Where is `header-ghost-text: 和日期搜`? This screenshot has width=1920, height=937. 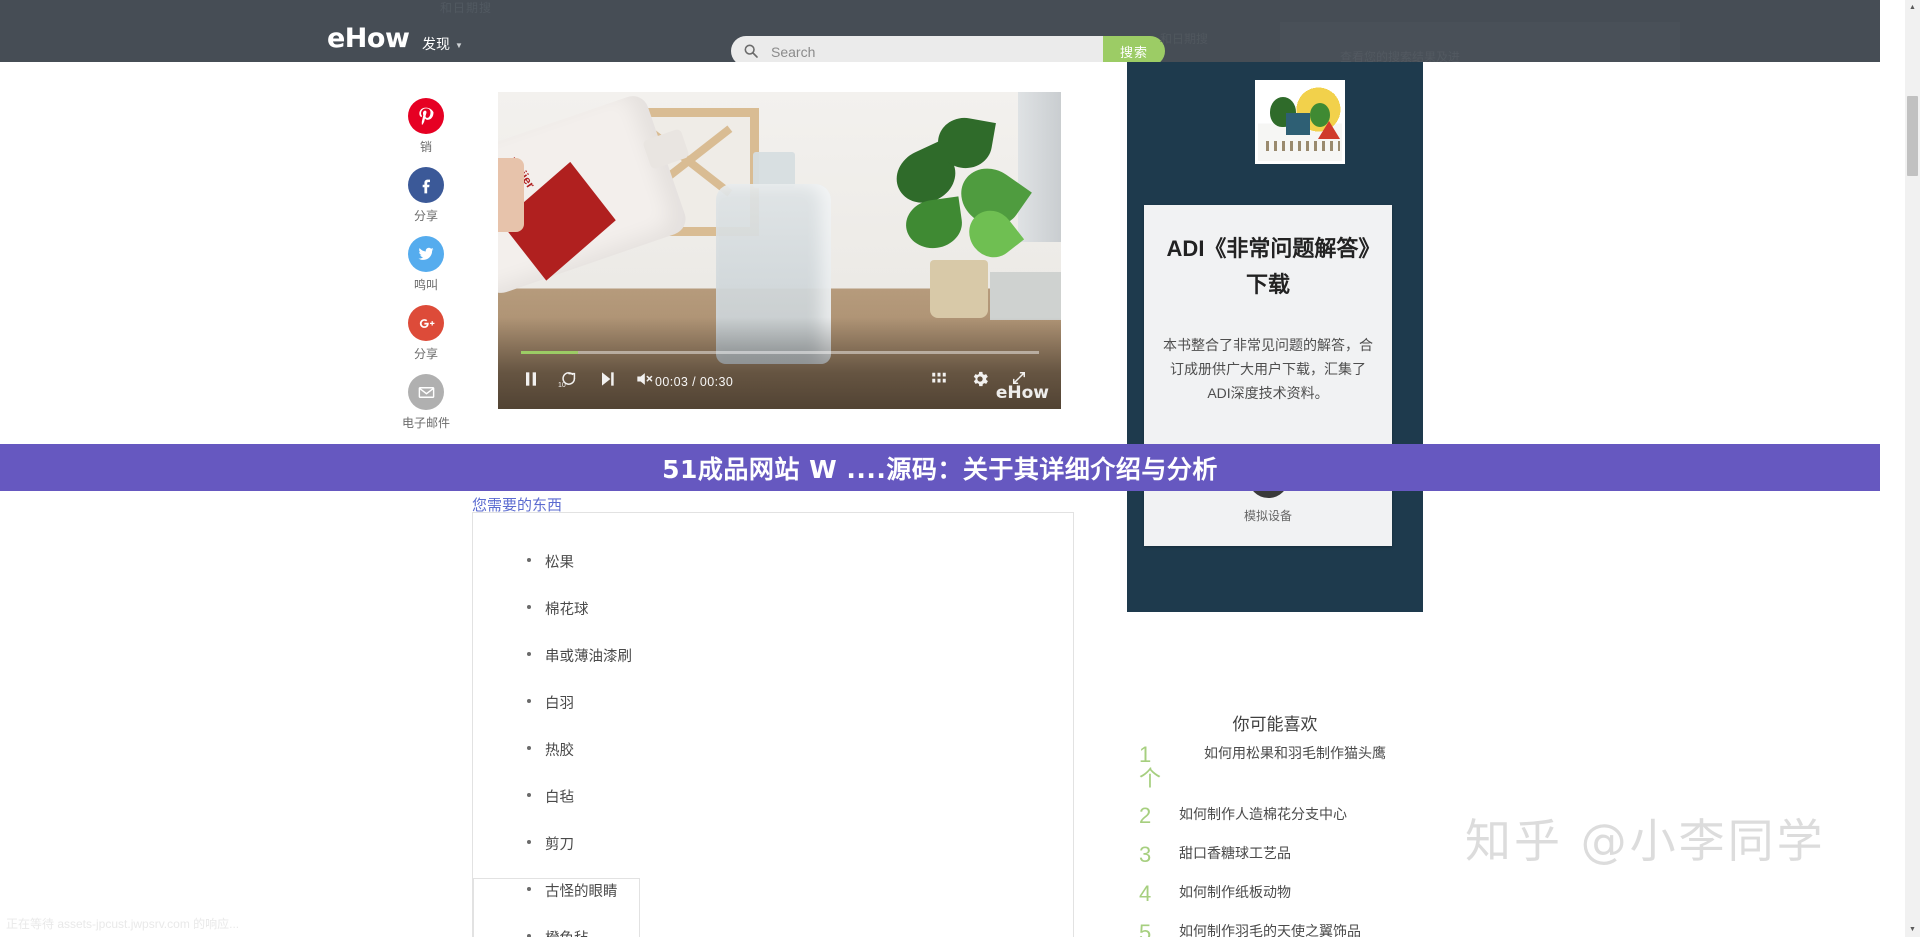
header-ghost-text: 和日期搜 is located at coordinates (1184, 39).